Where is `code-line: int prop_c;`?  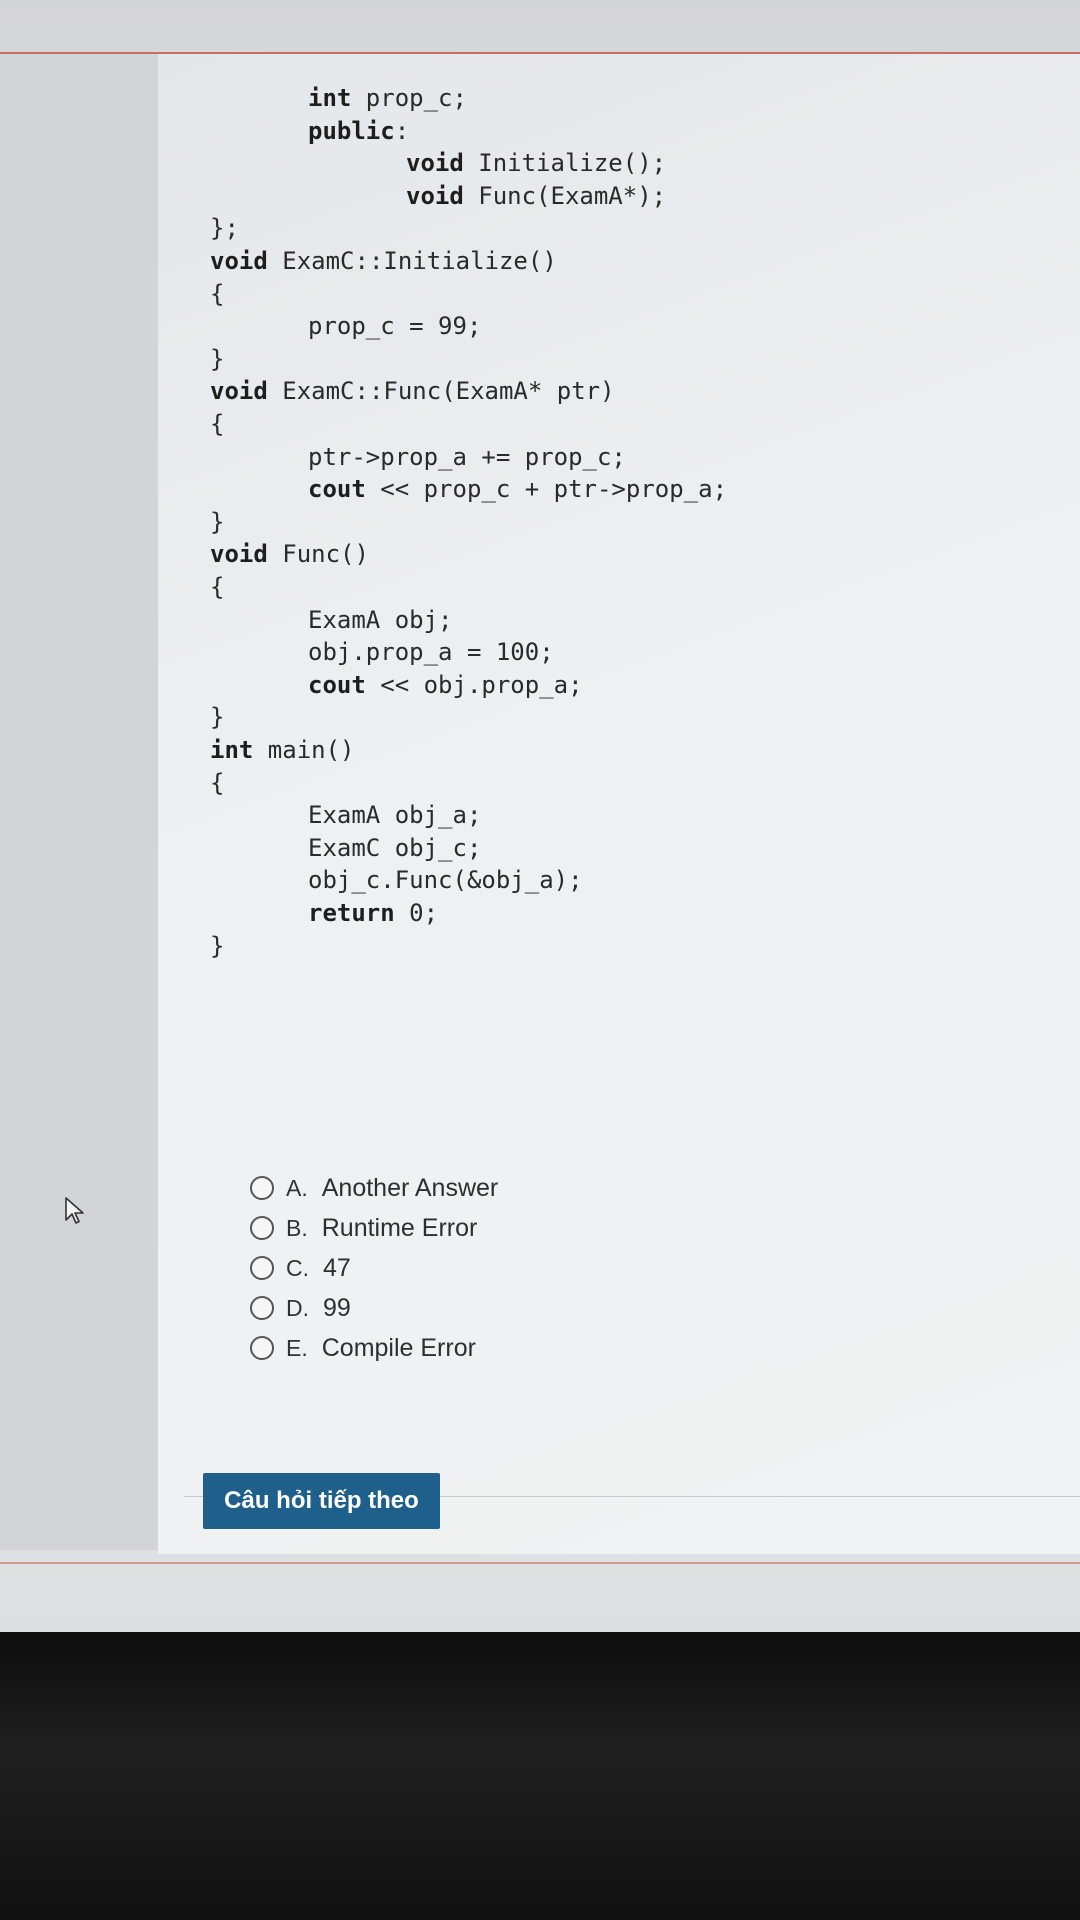
code-line: int prop_c; is located at coordinates (387, 98).